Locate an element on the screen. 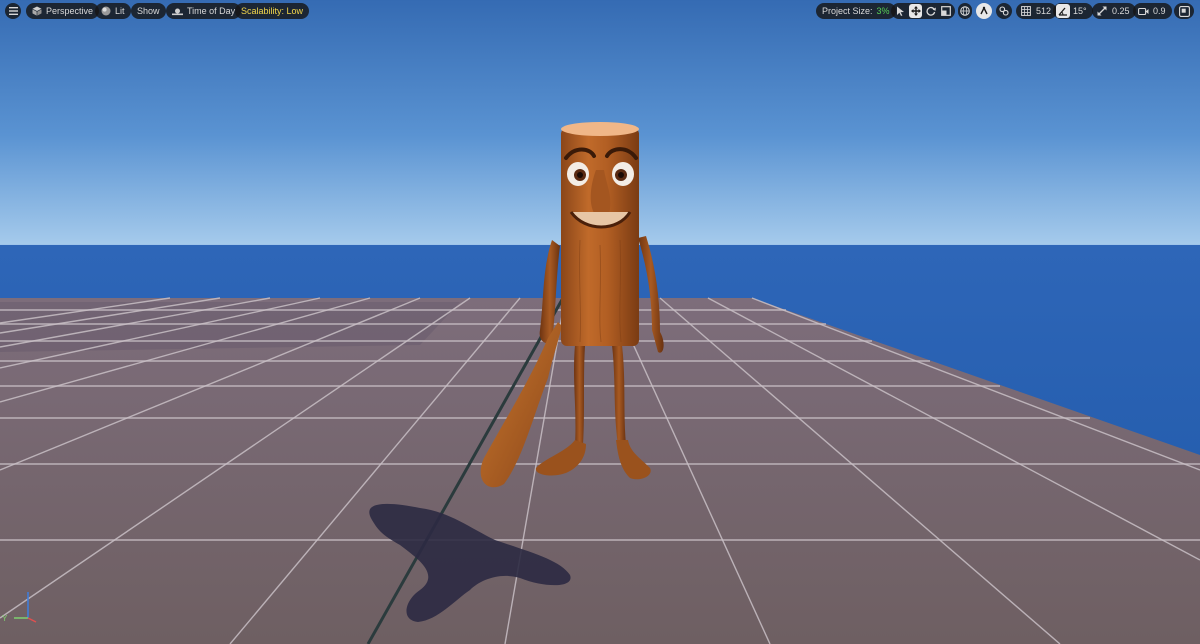 The image size is (1200, 644). scale-mode-button is located at coordinates (945, 11).